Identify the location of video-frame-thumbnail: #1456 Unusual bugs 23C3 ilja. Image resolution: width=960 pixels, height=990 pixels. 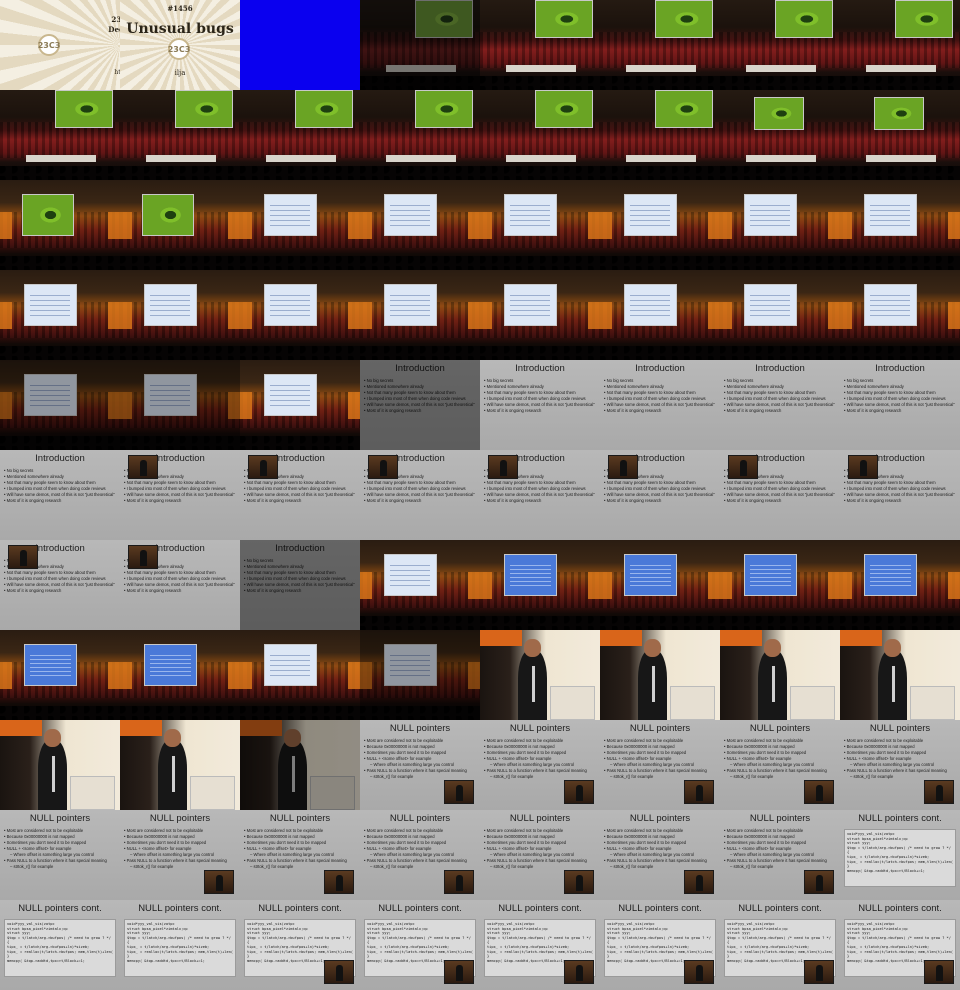
(180, 45).